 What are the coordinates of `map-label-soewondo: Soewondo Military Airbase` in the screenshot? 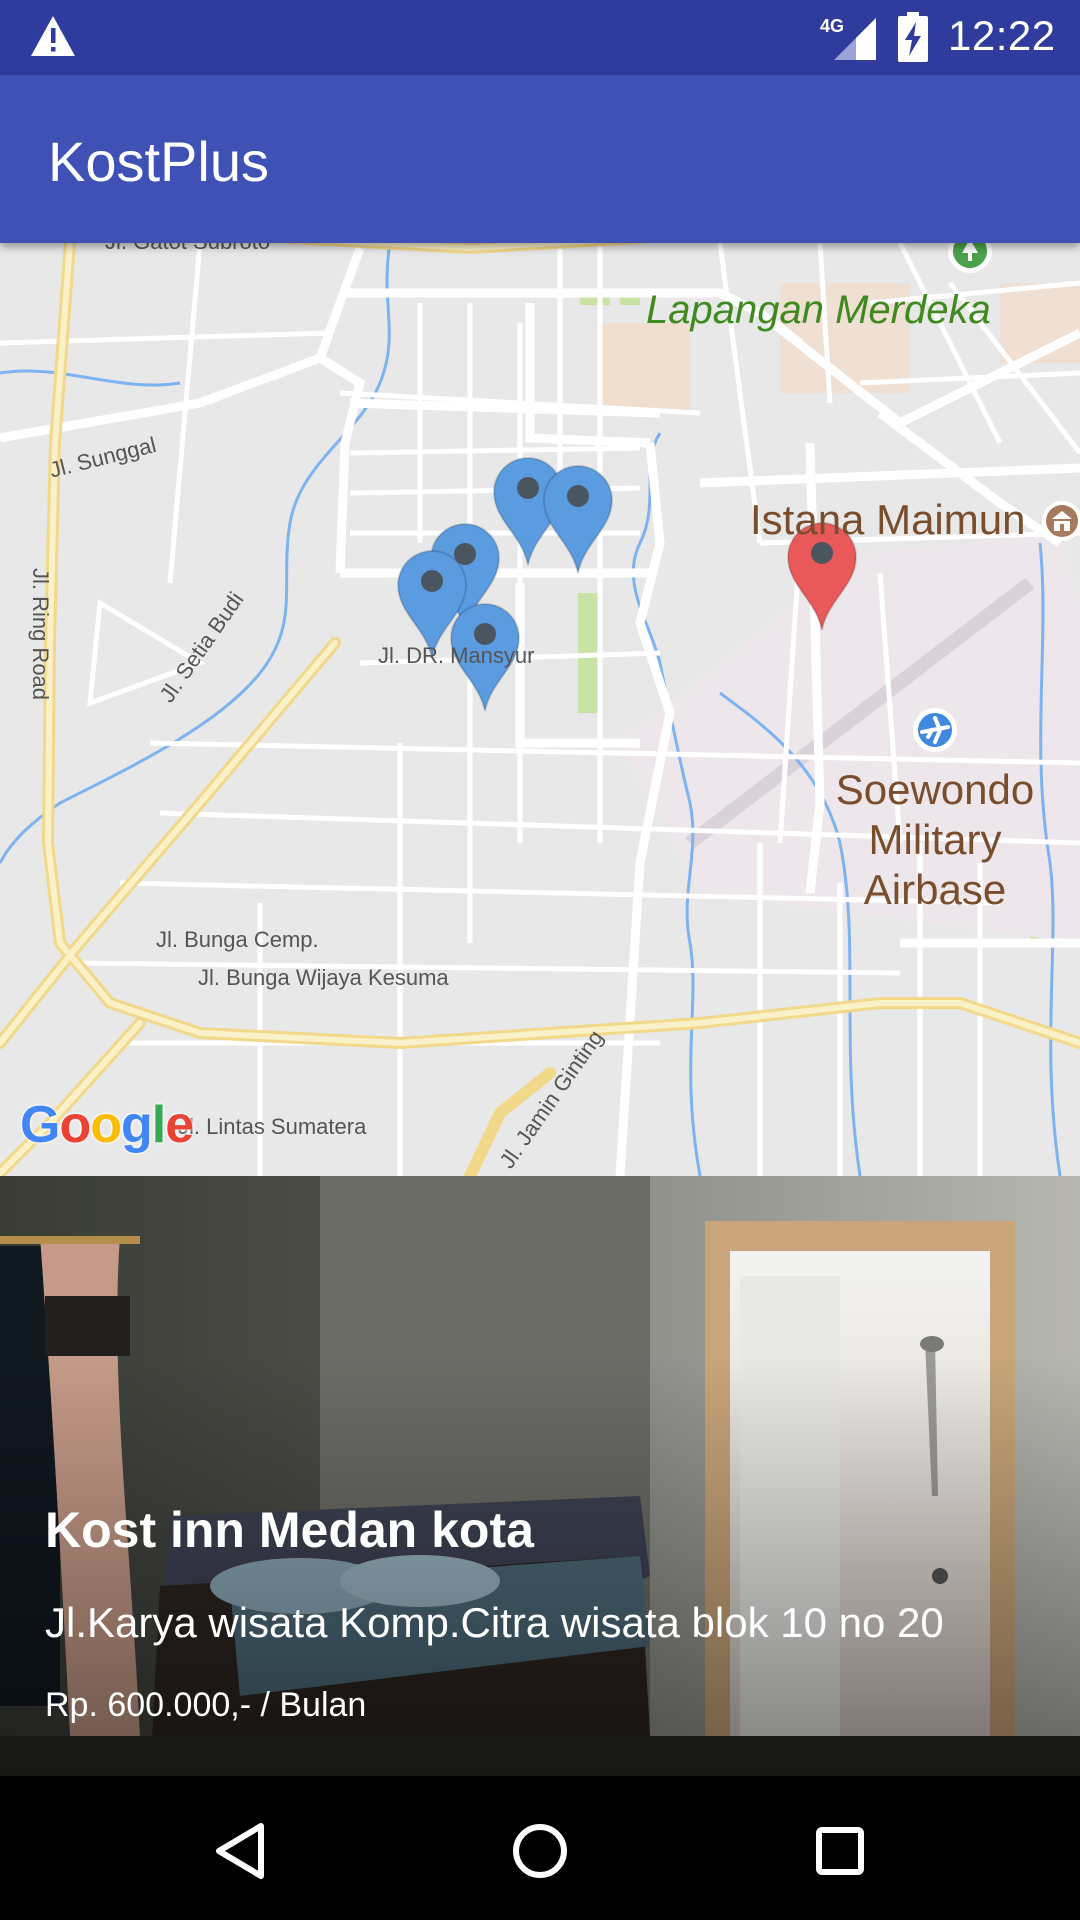 It's located at (935, 840).